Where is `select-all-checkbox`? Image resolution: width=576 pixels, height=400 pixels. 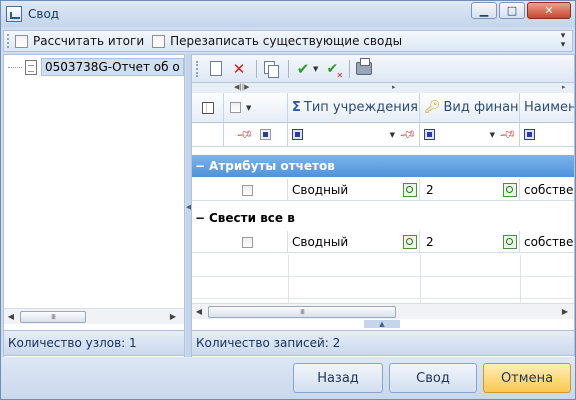
select-all-checkbox is located at coordinates (235, 107).